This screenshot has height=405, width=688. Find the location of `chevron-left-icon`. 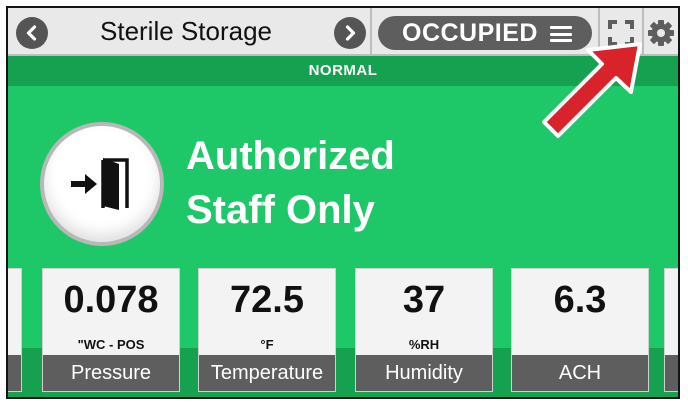

chevron-left-icon is located at coordinates (31, 33).